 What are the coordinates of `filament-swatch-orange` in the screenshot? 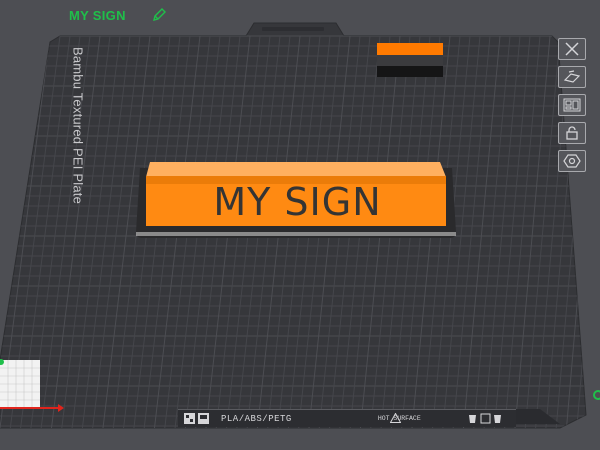 It's located at (410, 49).